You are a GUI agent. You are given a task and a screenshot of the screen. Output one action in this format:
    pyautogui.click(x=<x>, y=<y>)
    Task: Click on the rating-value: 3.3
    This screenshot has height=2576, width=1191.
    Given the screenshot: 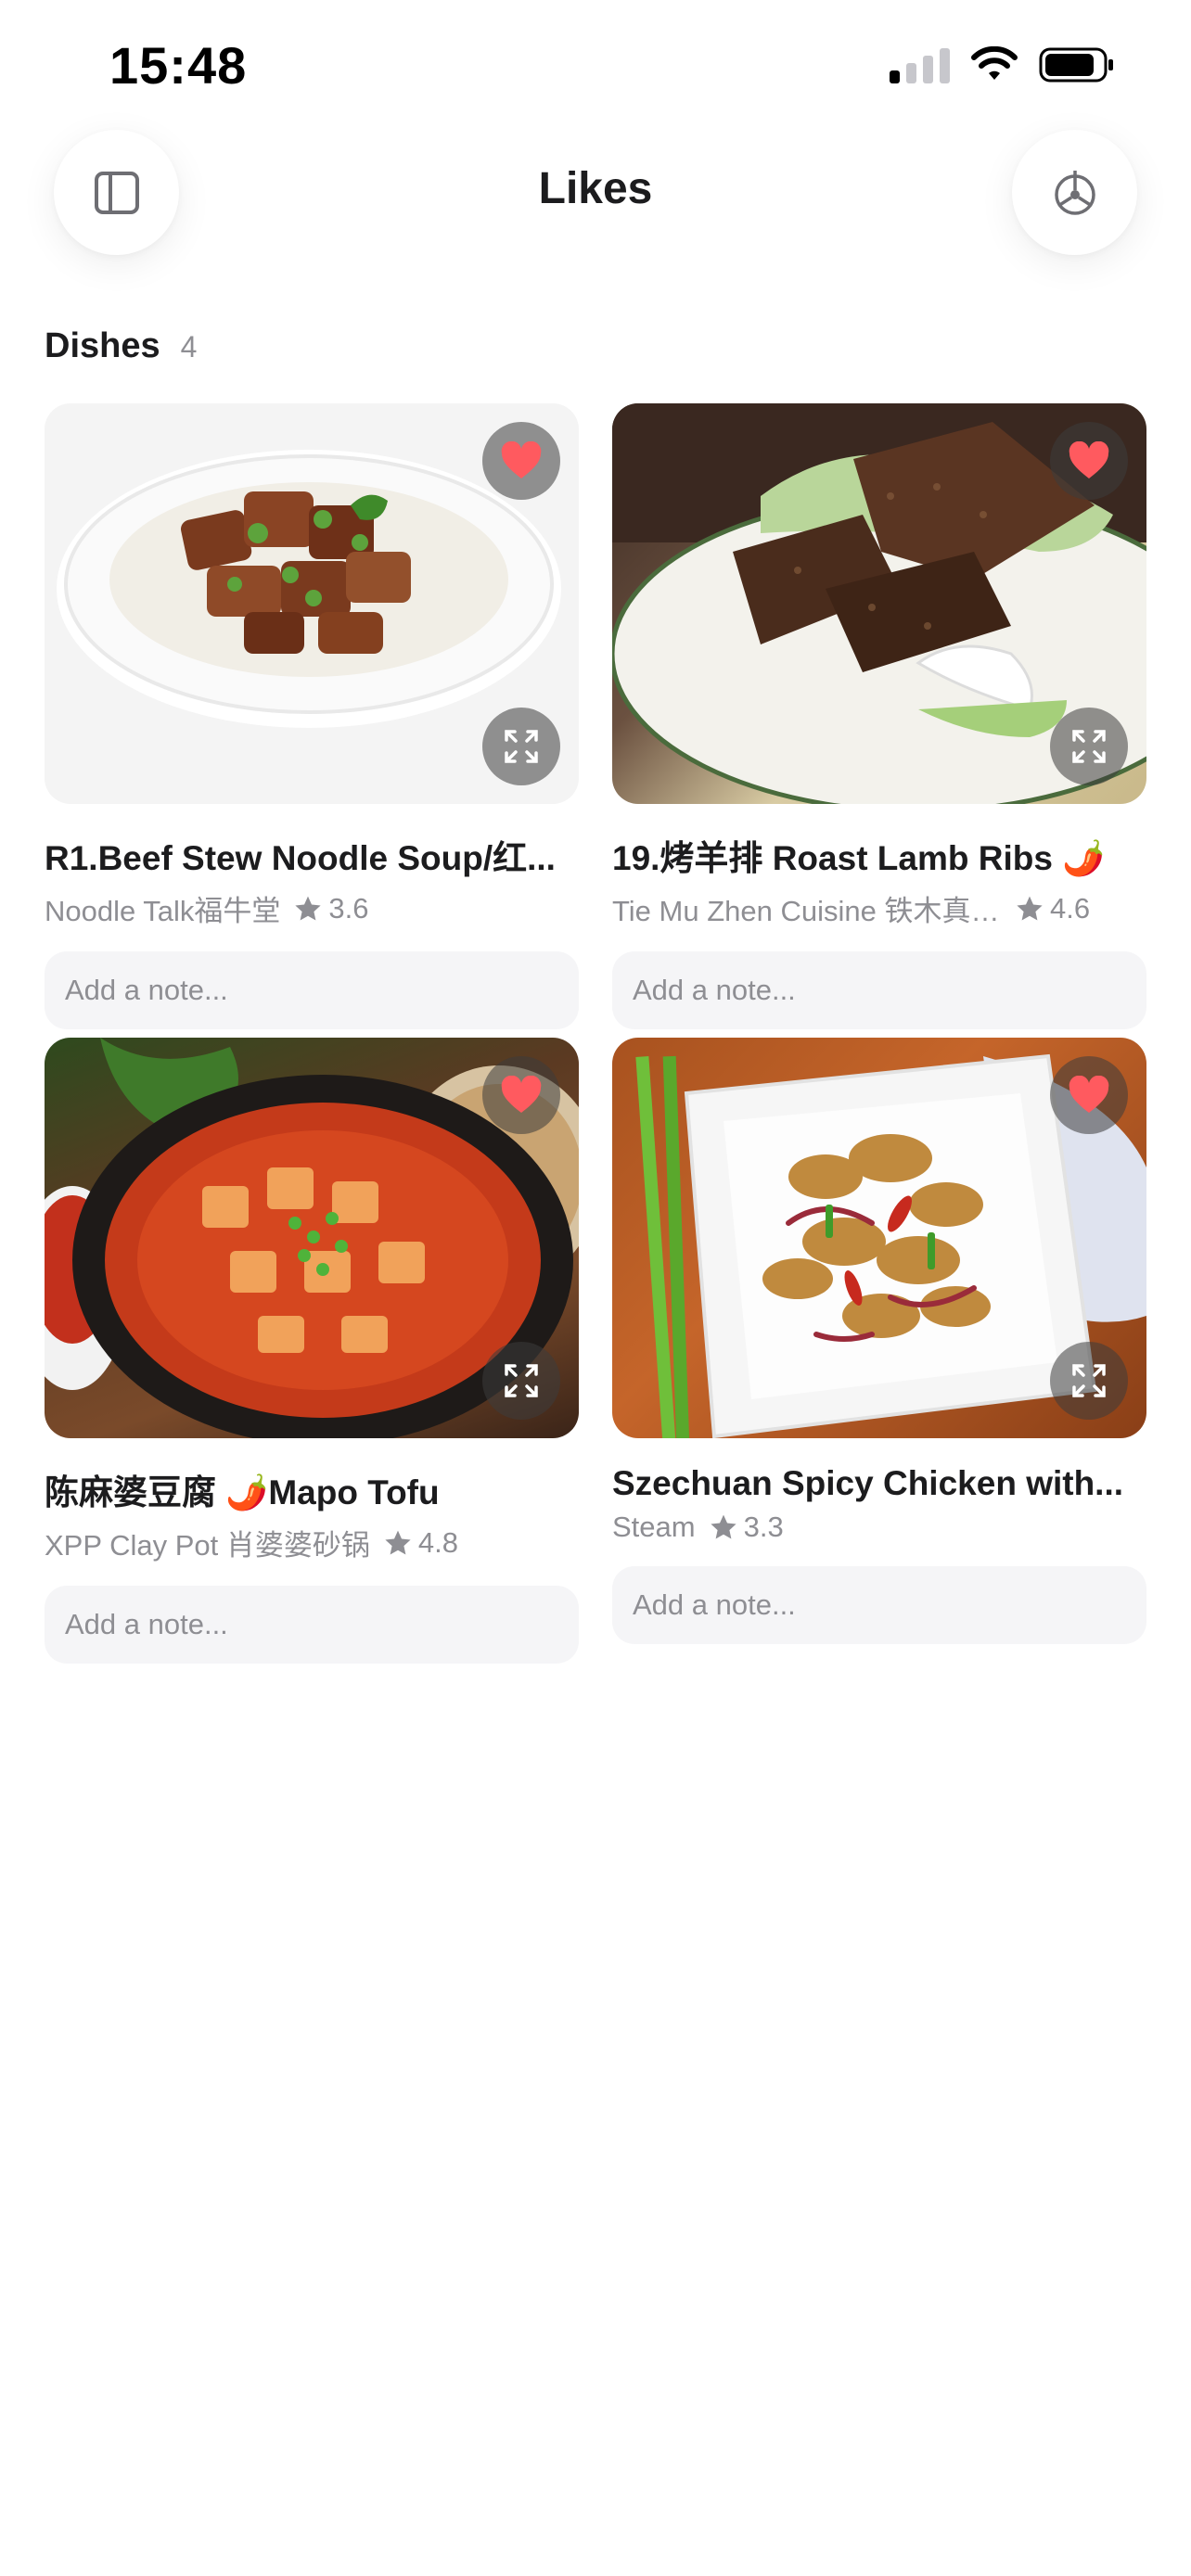 What is the action you would take?
    pyautogui.click(x=764, y=1527)
    